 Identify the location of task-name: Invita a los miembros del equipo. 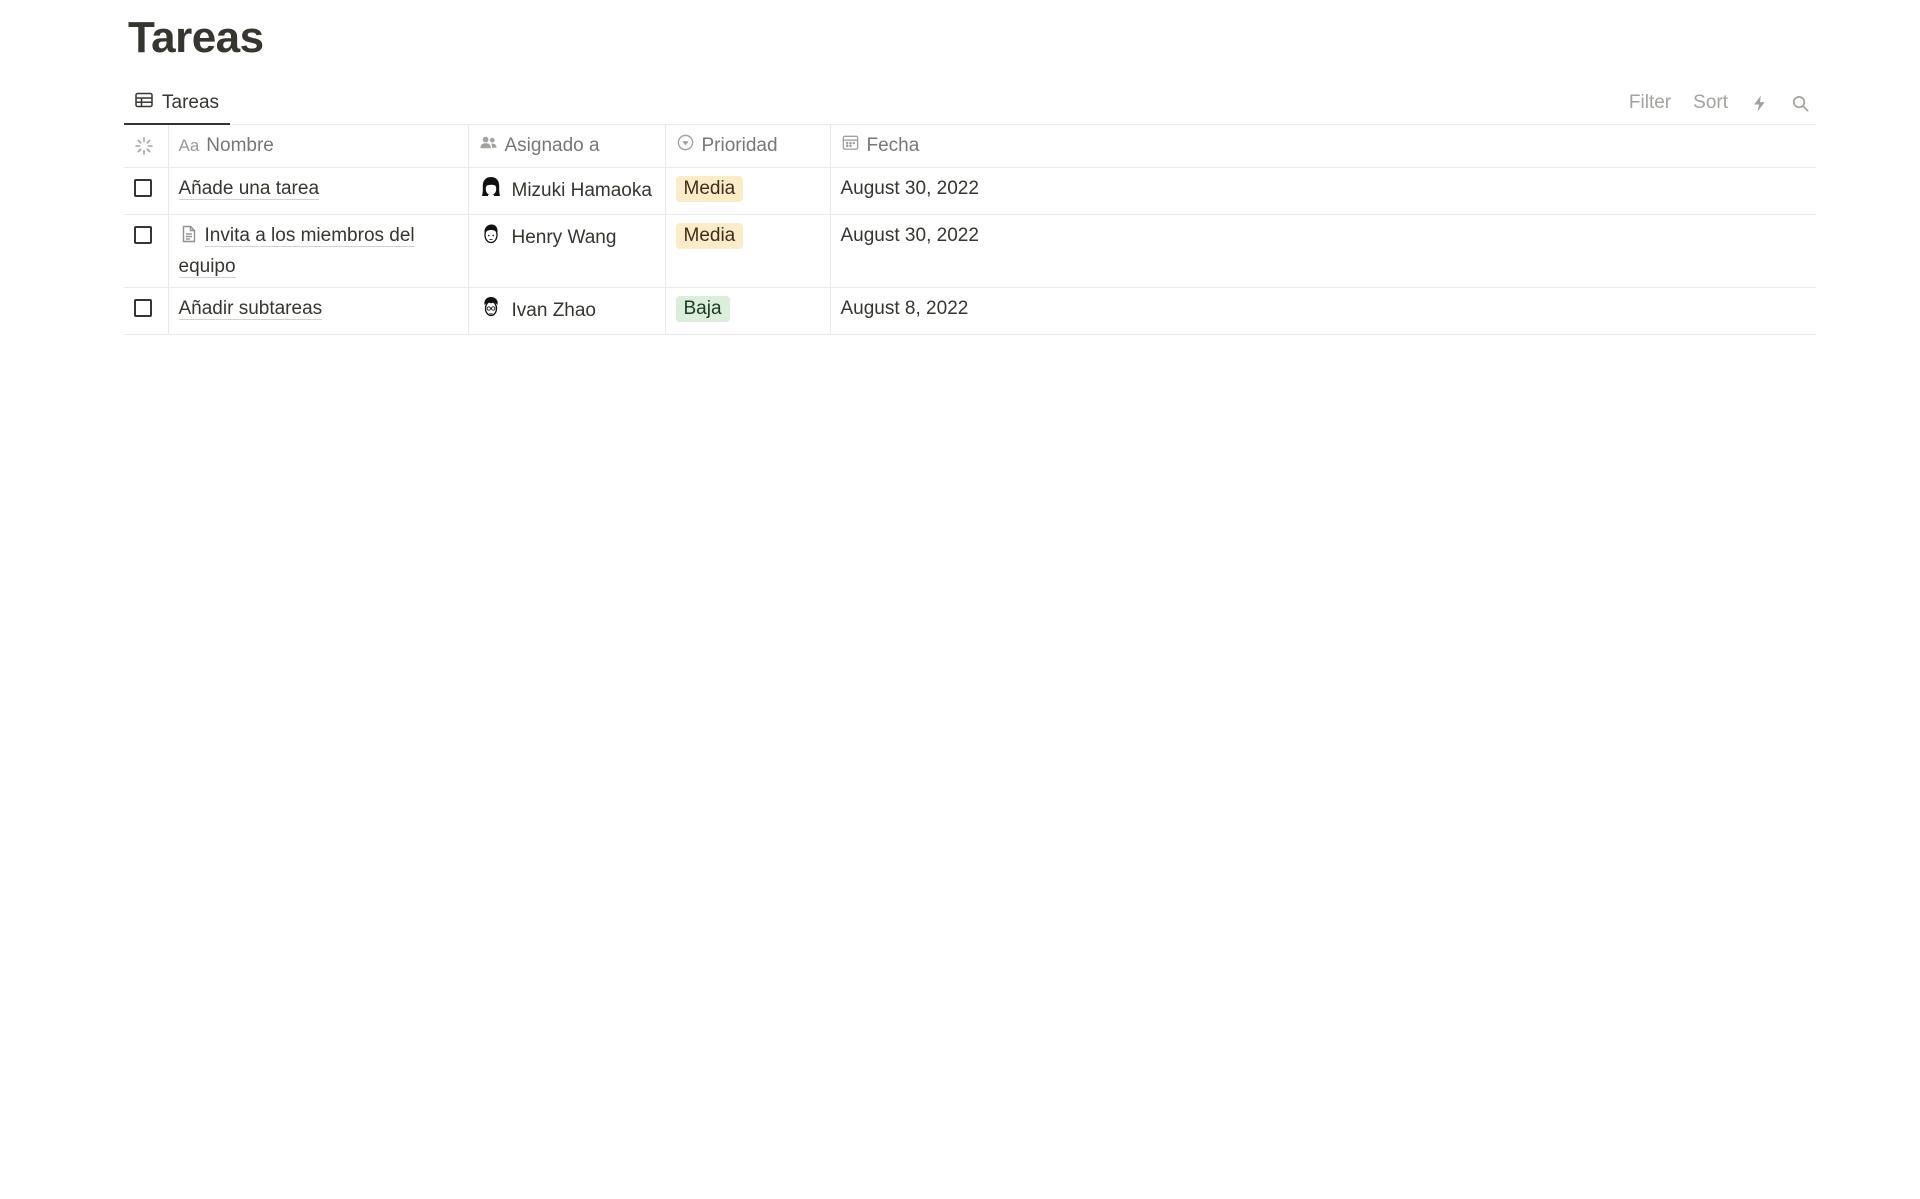
(296, 251).